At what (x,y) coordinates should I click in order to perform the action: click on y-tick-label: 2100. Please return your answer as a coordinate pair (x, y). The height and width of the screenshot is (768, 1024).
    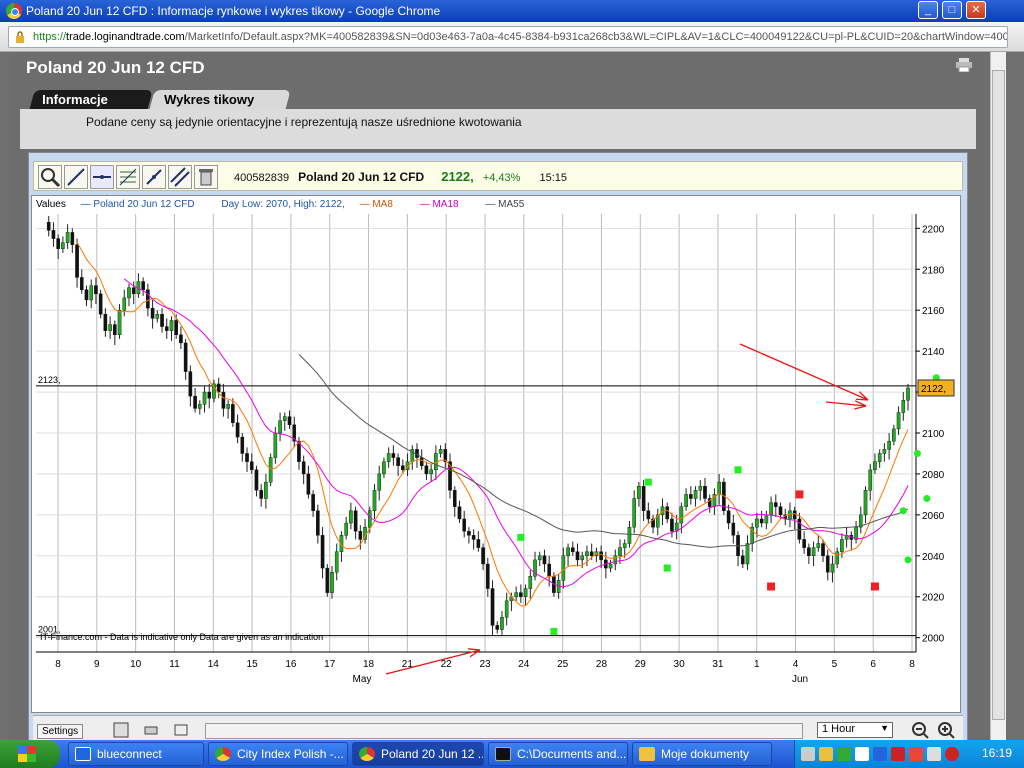
    Looking at the image, I should click on (933, 434).